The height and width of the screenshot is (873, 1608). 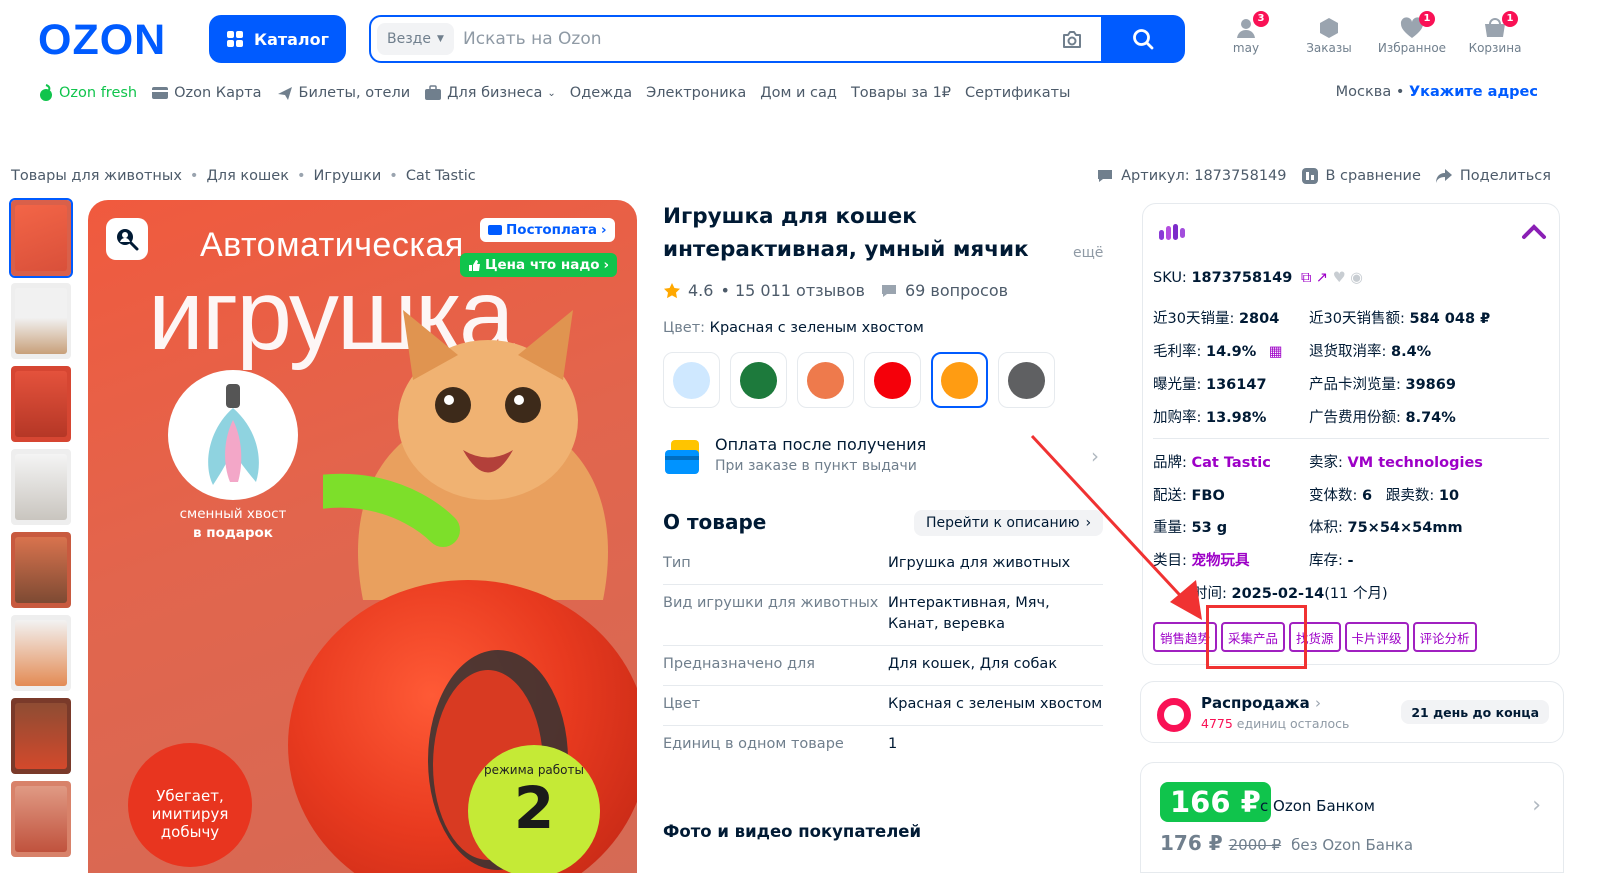 I want to click on stat-label: 变体数:, so click(x=1333, y=496).